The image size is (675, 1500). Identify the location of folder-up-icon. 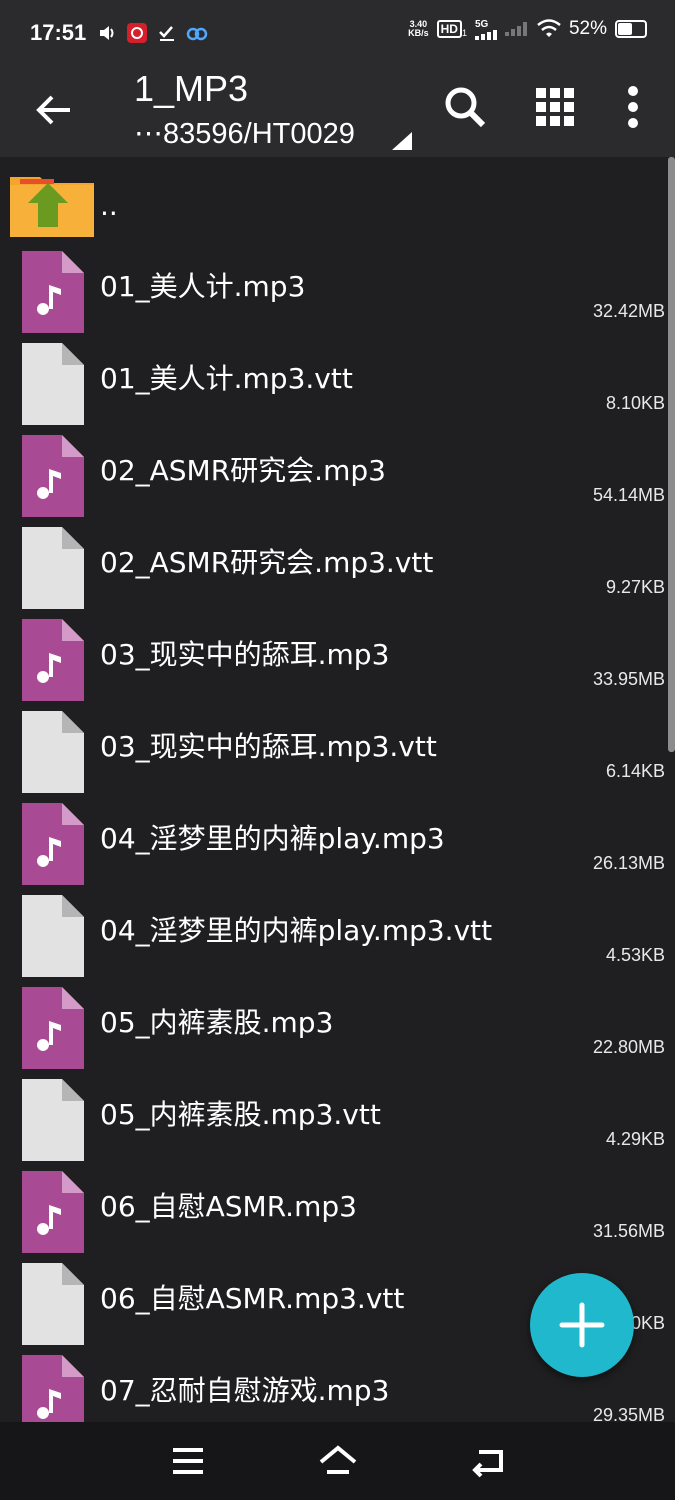
(52, 207).